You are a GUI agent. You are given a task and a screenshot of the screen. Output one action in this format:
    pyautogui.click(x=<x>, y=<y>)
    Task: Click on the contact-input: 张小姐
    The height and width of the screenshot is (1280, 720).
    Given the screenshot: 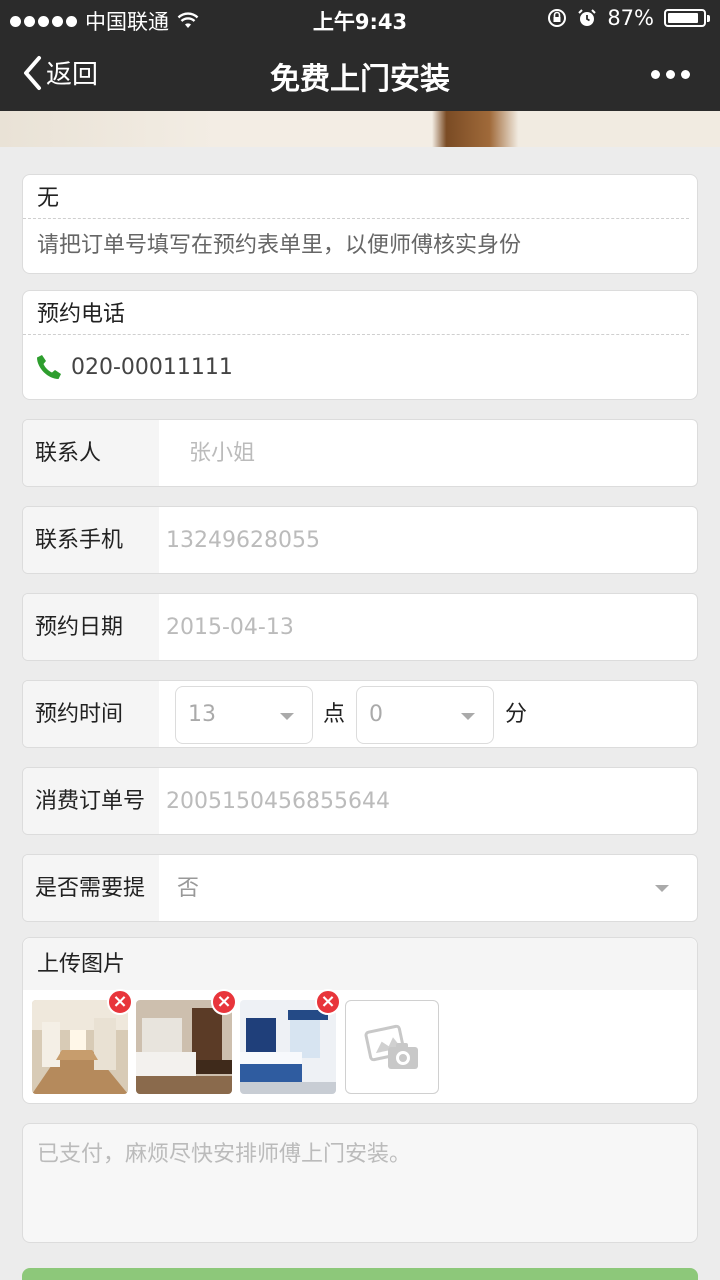 What is the action you would take?
    pyautogui.click(x=222, y=453)
    